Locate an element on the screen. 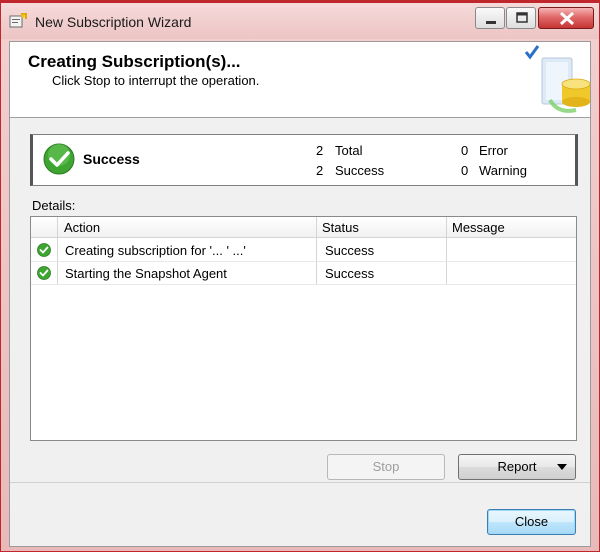 The image size is (600, 552). close-button-label: Close is located at coordinates (531, 521).